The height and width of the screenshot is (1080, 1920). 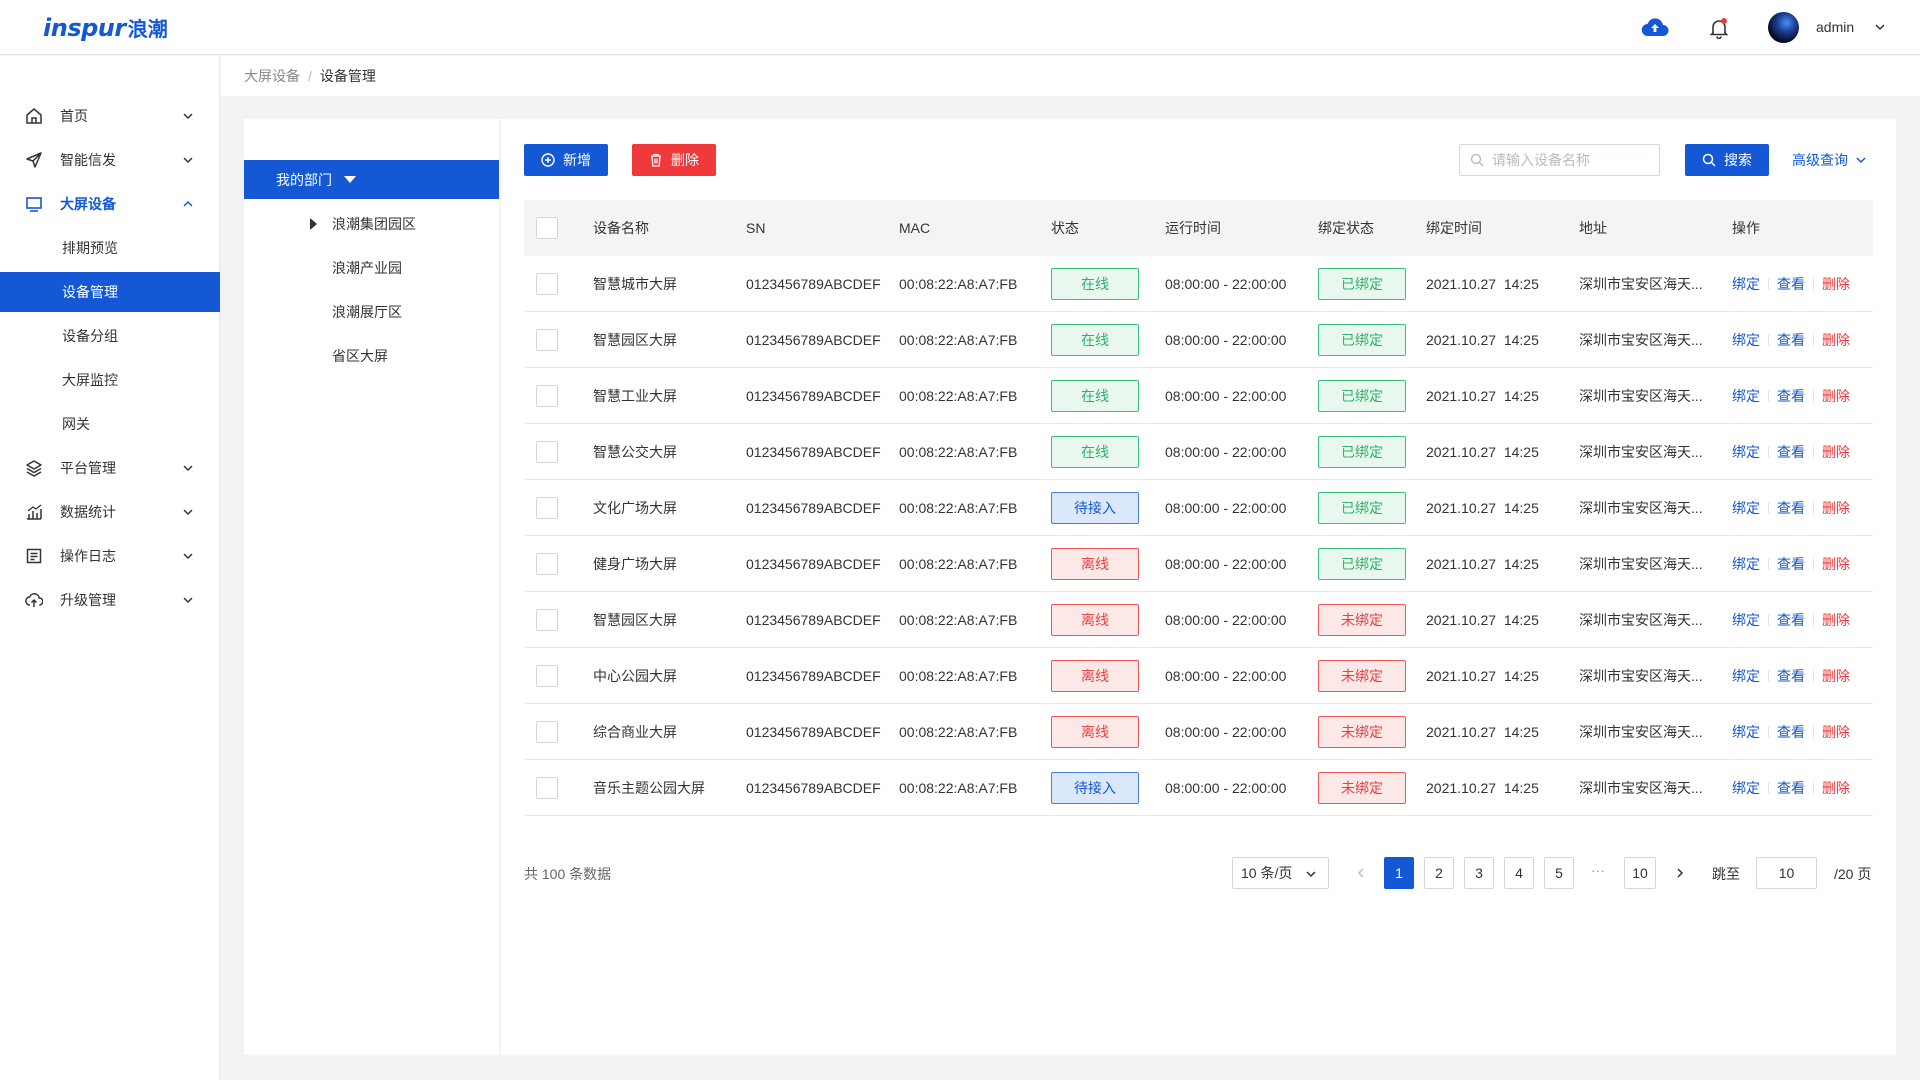 I want to click on page-button-2: 2, so click(x=1439, y=873).